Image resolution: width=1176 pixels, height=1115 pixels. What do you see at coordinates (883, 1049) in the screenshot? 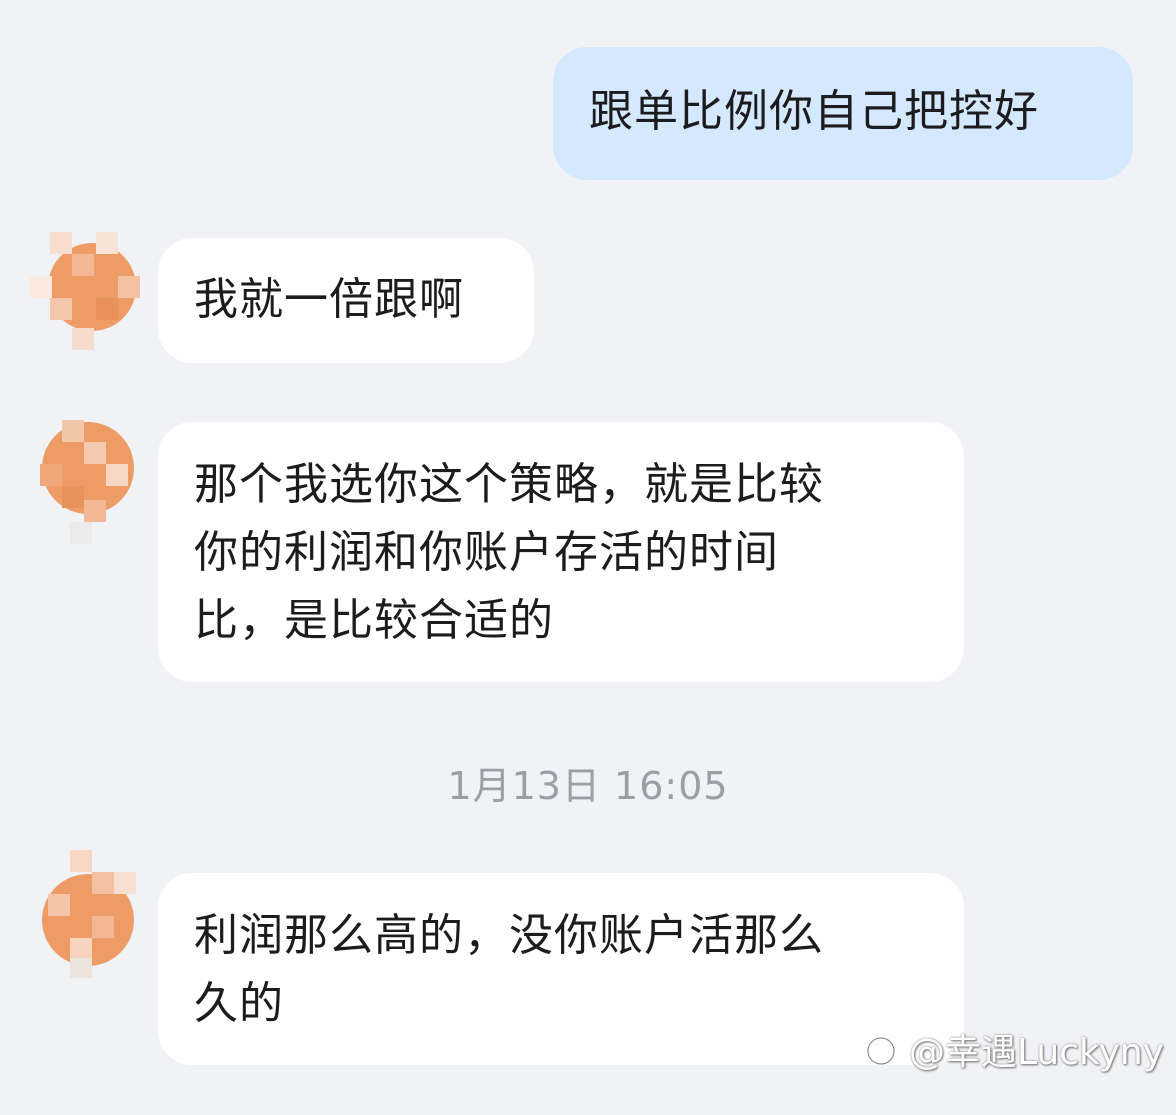
I see `weibo-icon` at bounding box center [883, 1049].